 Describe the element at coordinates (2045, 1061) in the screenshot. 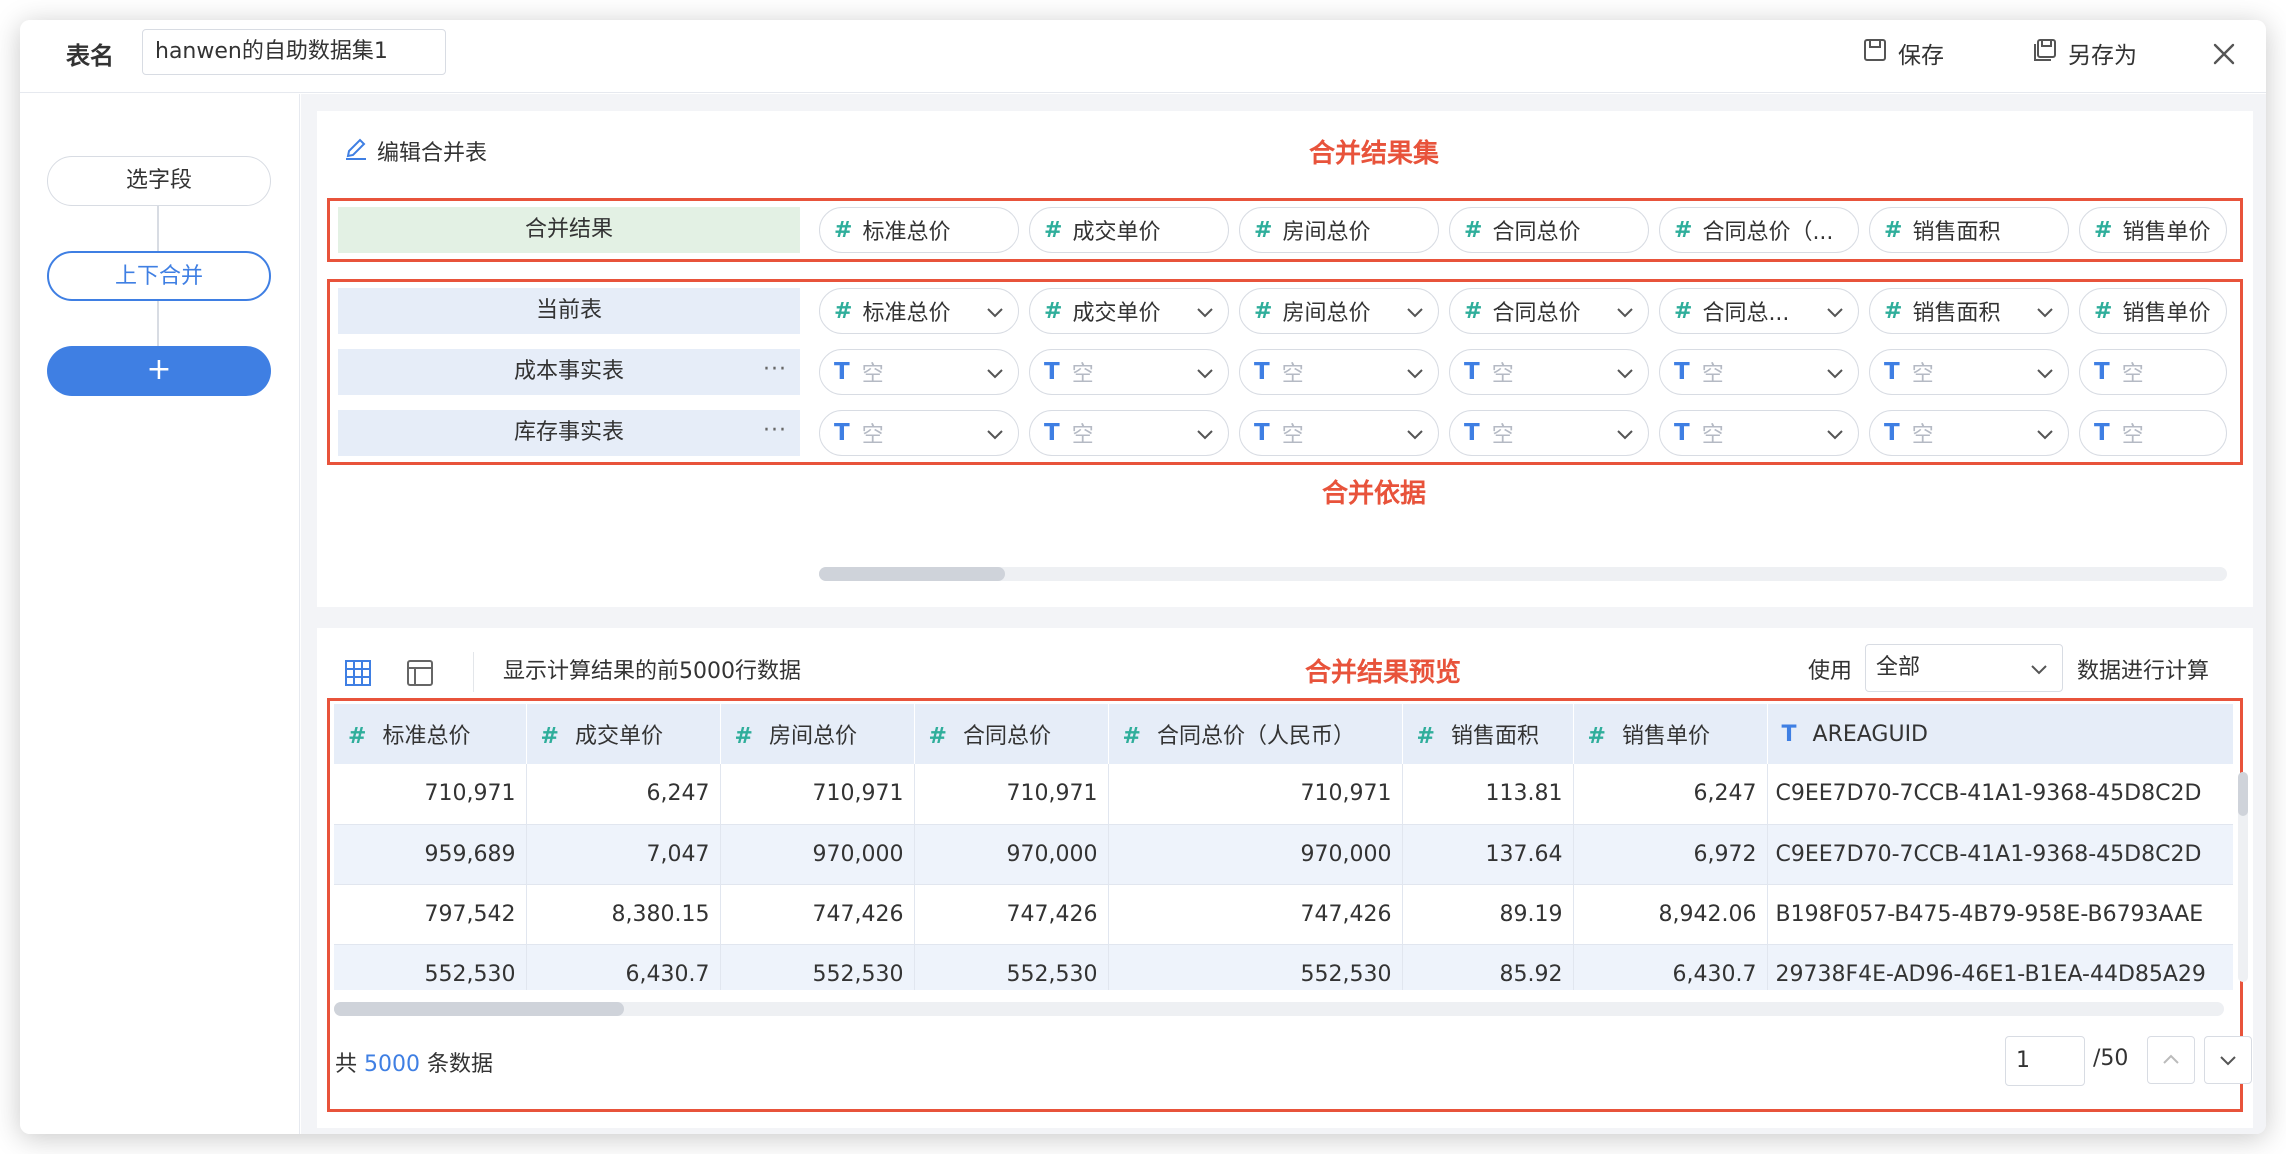

I see `page-number-input: 1` at that location.